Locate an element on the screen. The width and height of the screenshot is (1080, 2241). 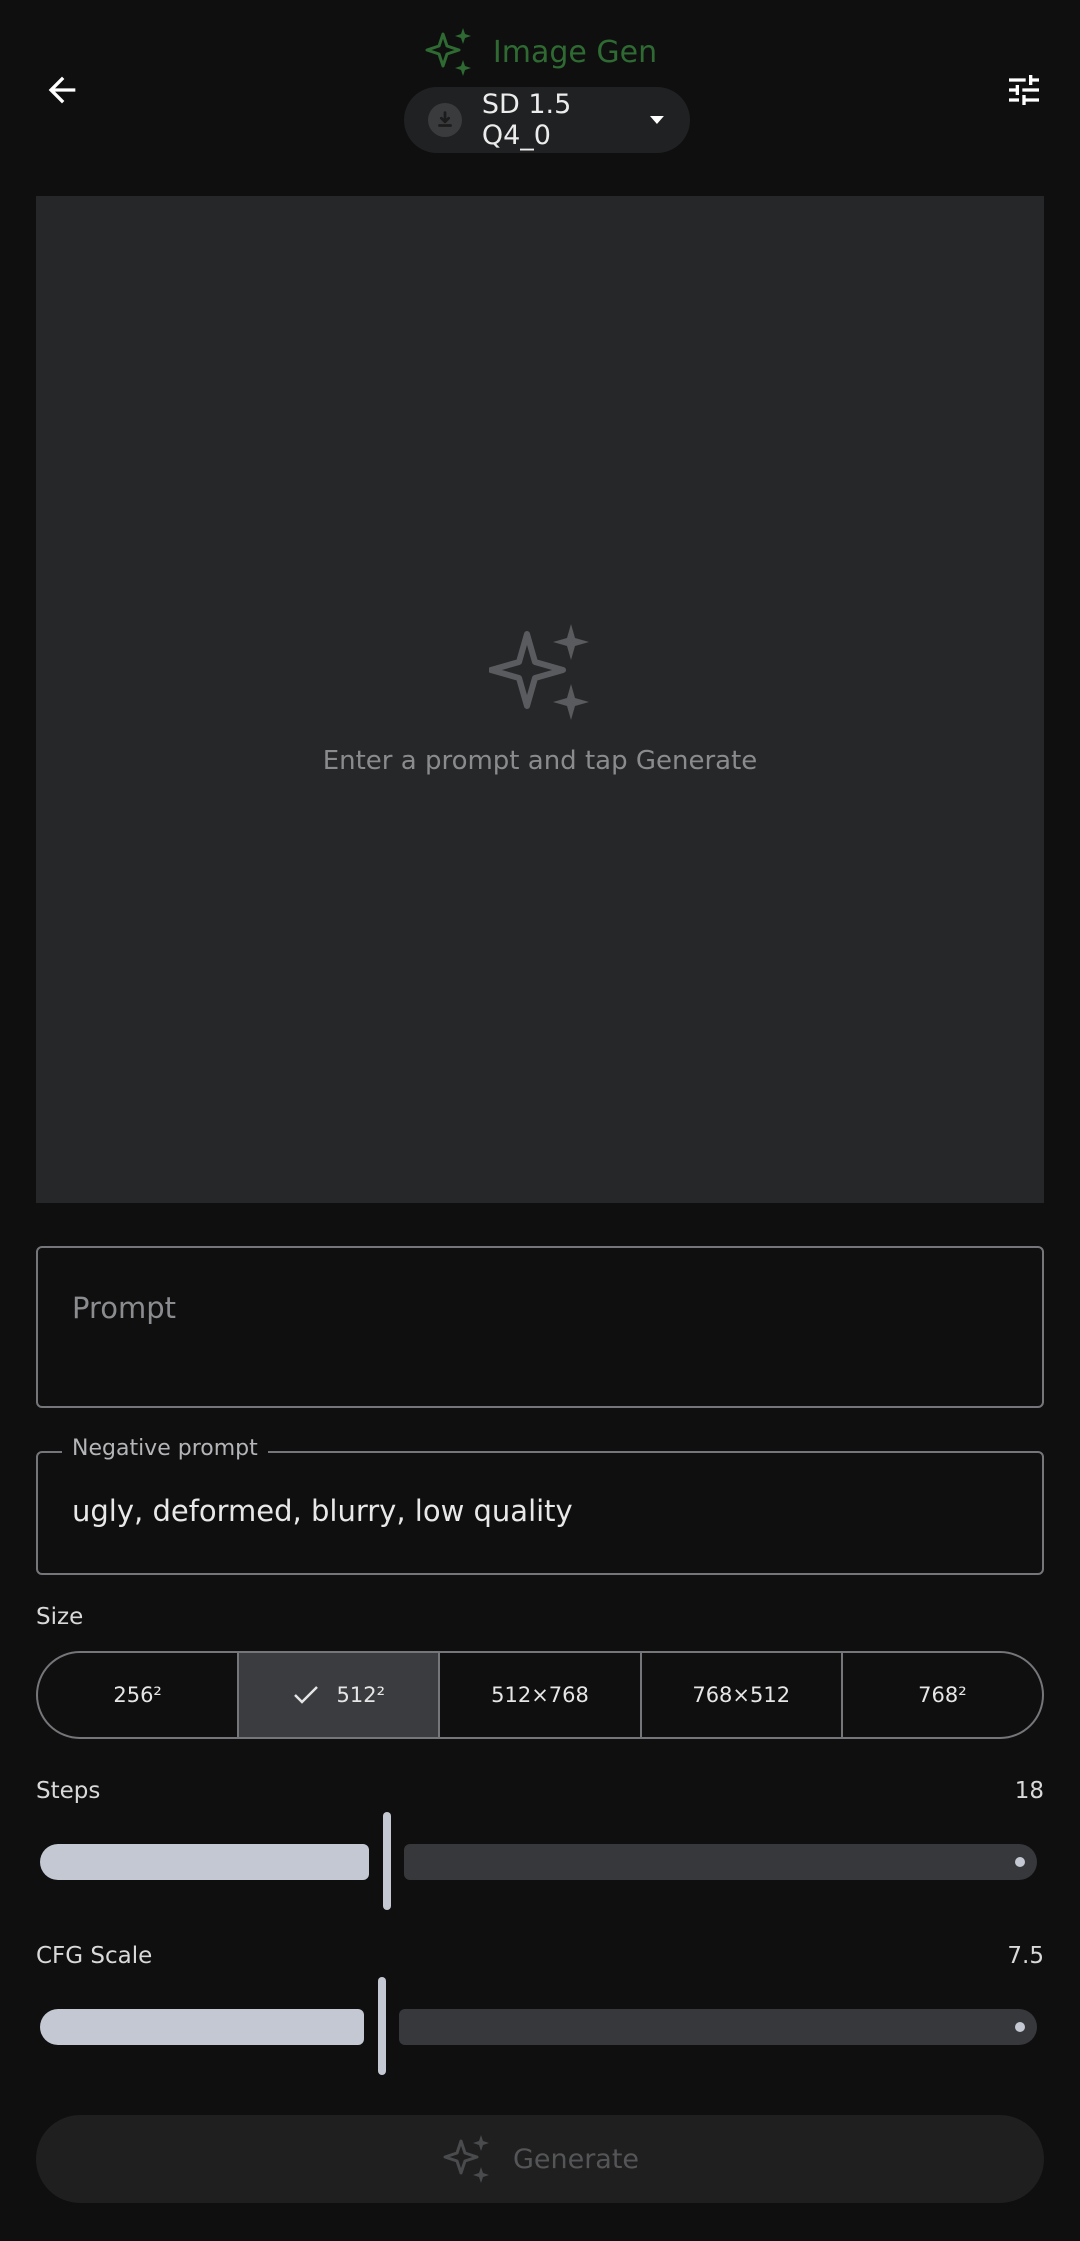
tune-icon is located at coordinates (1024, 90).